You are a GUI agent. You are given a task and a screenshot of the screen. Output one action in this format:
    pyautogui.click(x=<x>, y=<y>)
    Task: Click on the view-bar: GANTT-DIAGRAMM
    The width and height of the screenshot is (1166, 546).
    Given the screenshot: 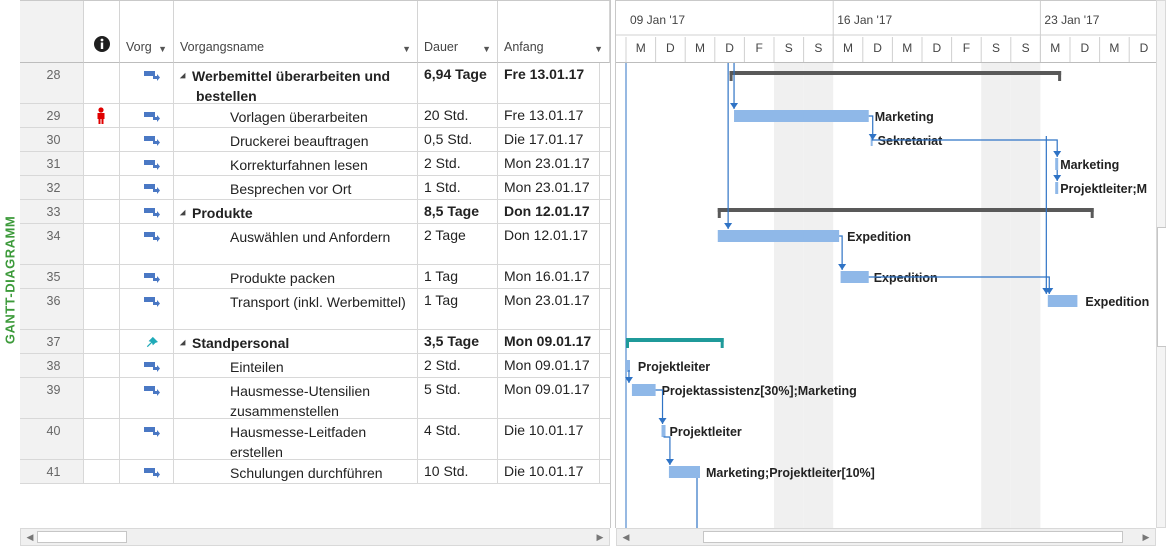 What is the action you would take?
    pyautogui.click(x=10, y=273)
    